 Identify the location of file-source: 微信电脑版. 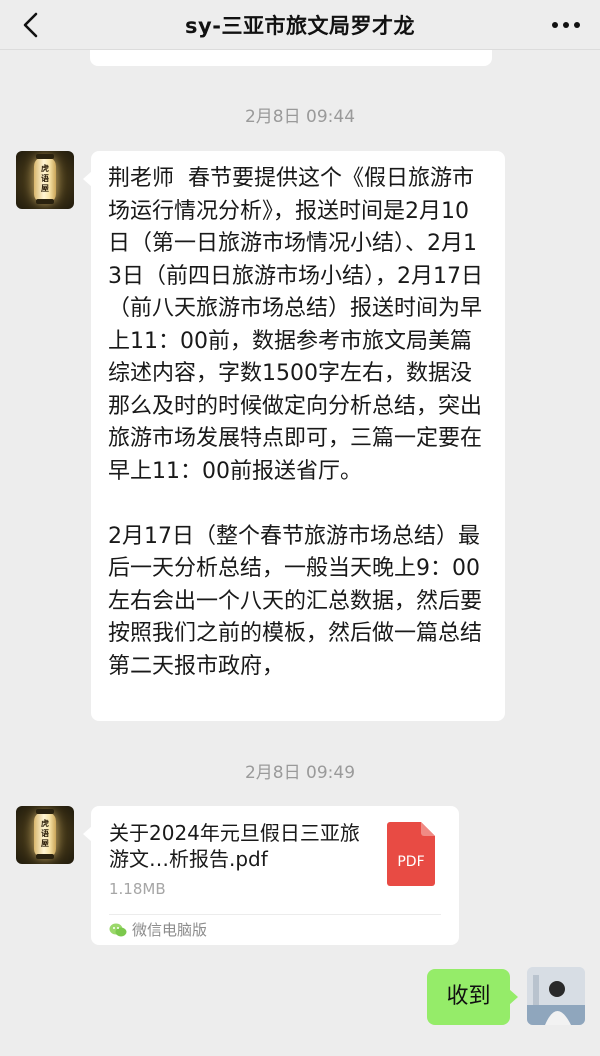
(158, 929).